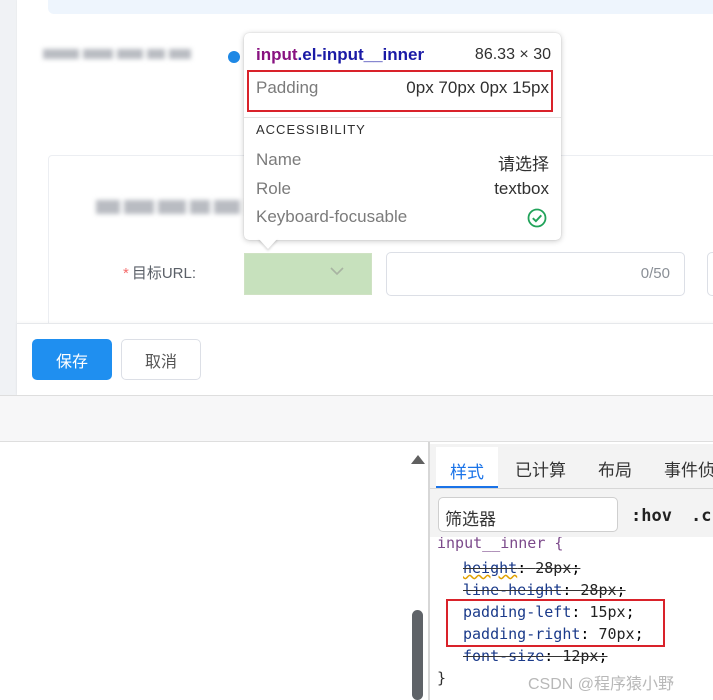 This screenshot has height=700, width=713. Describe the element at coordinates (361, 54) in the screenshot. I see `element-class: .el-input__inner` at that location.